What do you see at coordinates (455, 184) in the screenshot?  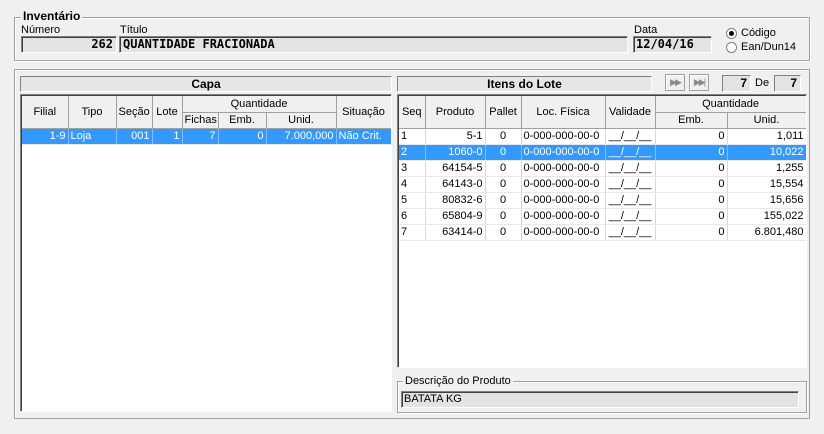 I see `itens-cell-produto: 64143-0` at bounding box center [455, 184].